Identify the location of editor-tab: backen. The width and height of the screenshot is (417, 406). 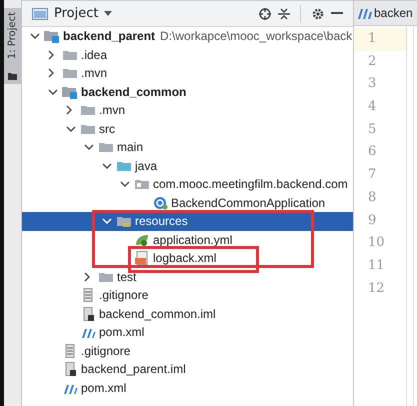
(385, 13).